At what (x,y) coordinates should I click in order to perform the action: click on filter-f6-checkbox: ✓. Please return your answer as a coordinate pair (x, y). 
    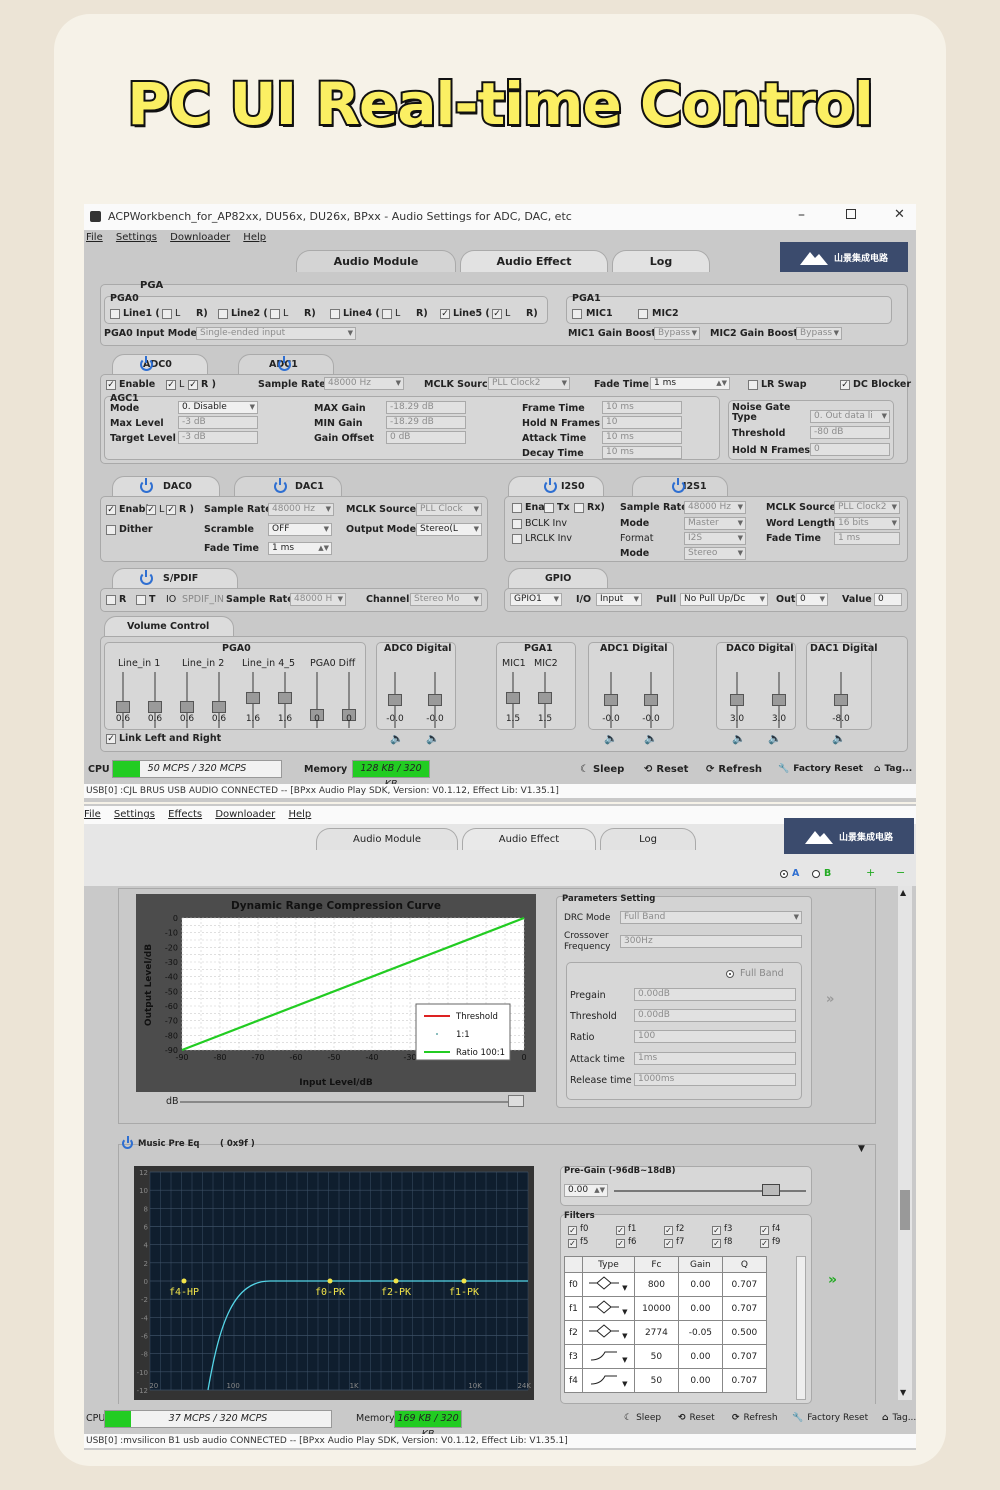
    Looking at the image, I should click on (620, 1243).